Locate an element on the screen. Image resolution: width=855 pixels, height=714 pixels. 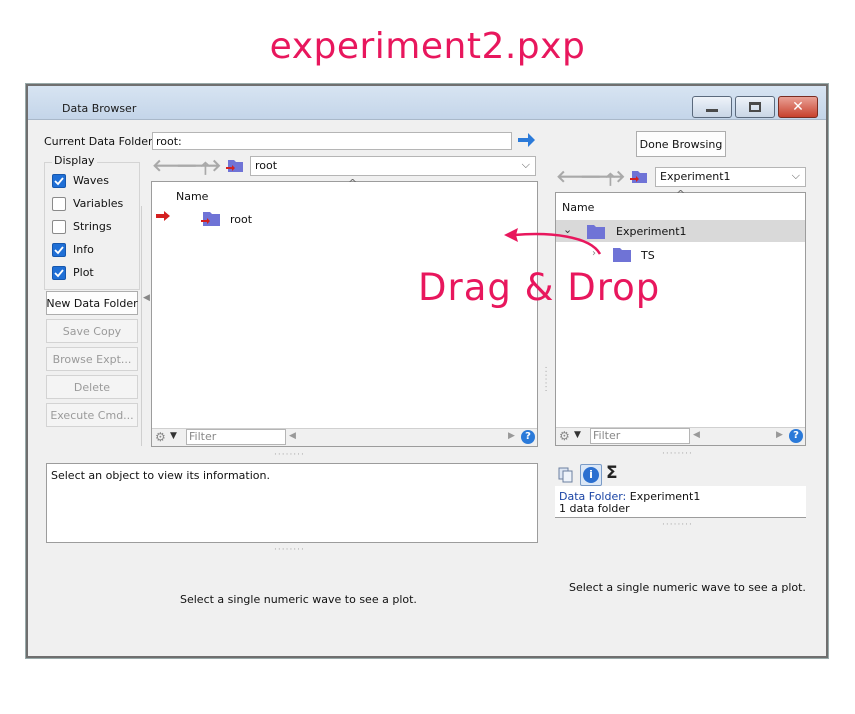
info-icon: i is located at coordinates (591, 475).